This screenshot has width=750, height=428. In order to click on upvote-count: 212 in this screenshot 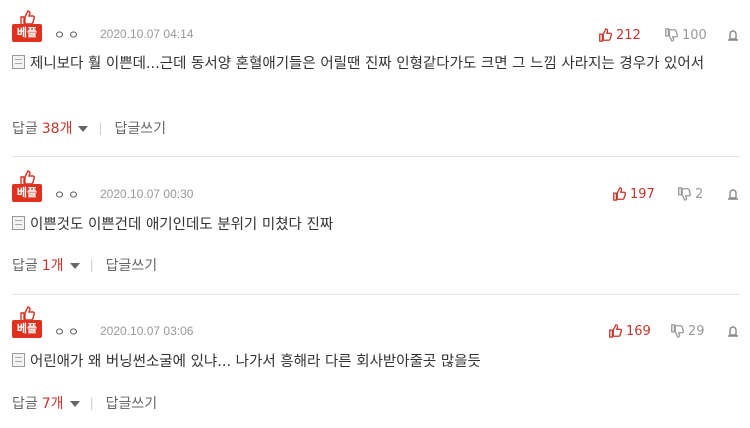, I will do `click(628, 35)`.